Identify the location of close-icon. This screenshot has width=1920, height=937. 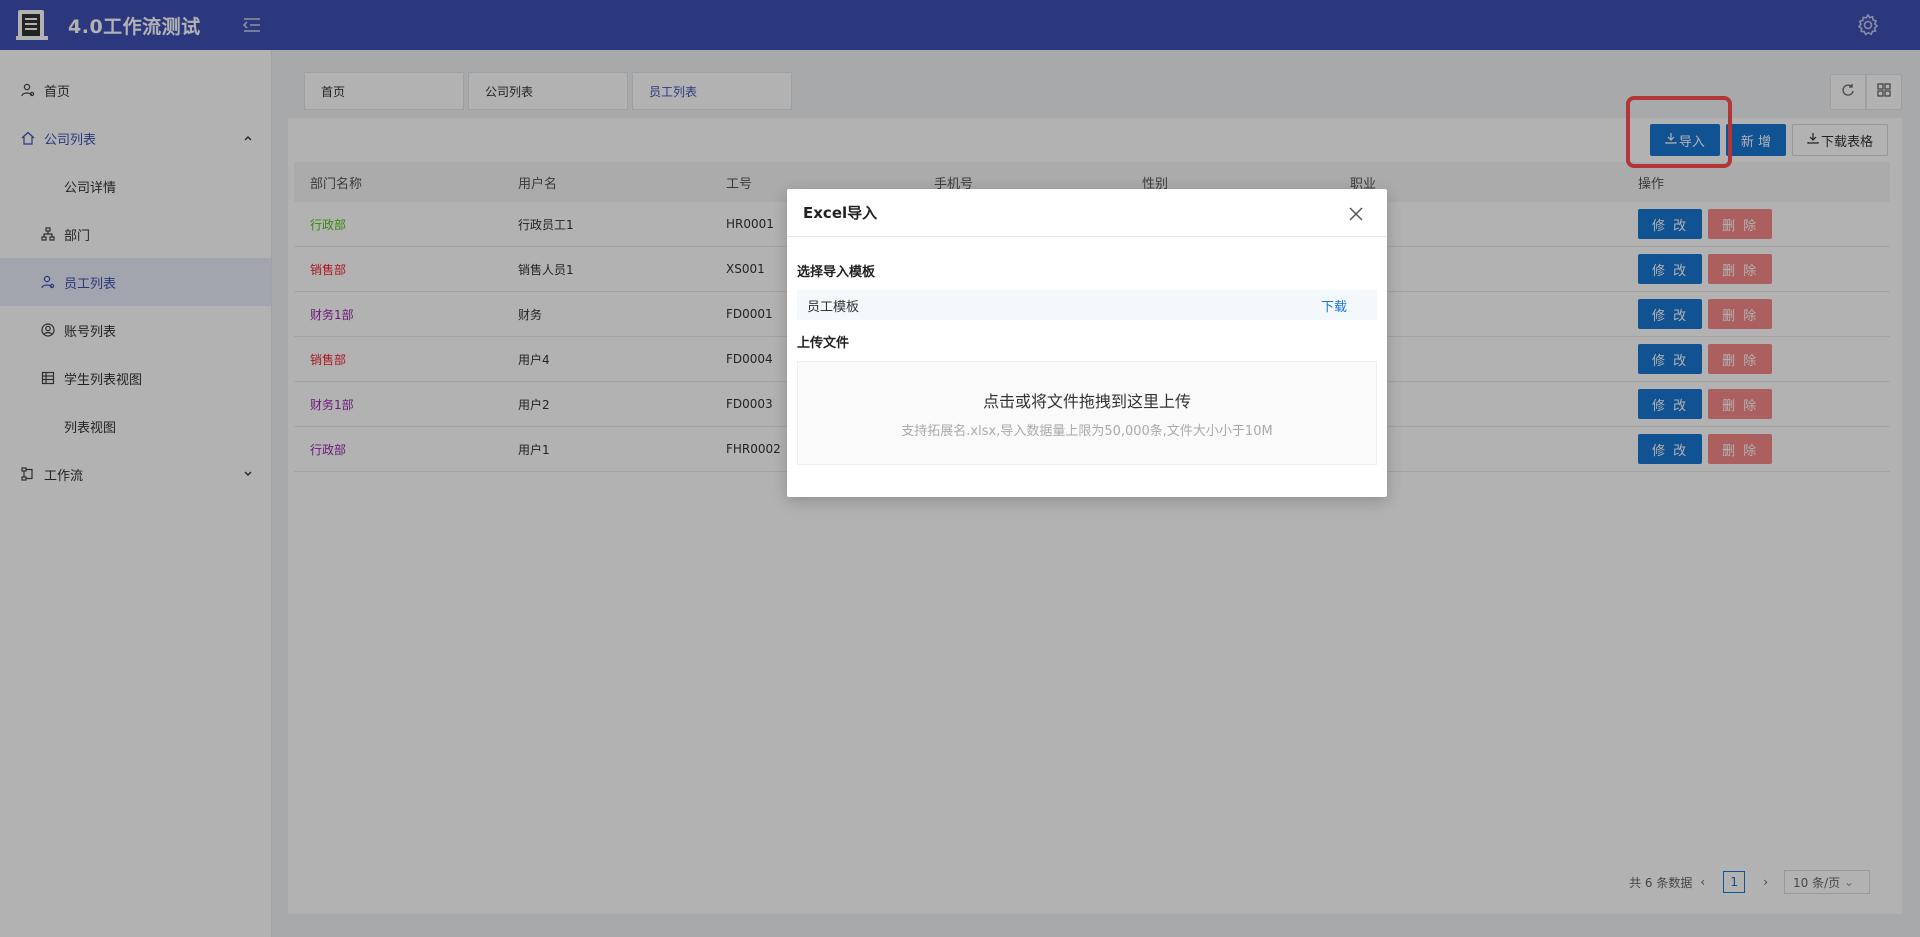
(1356, 214).